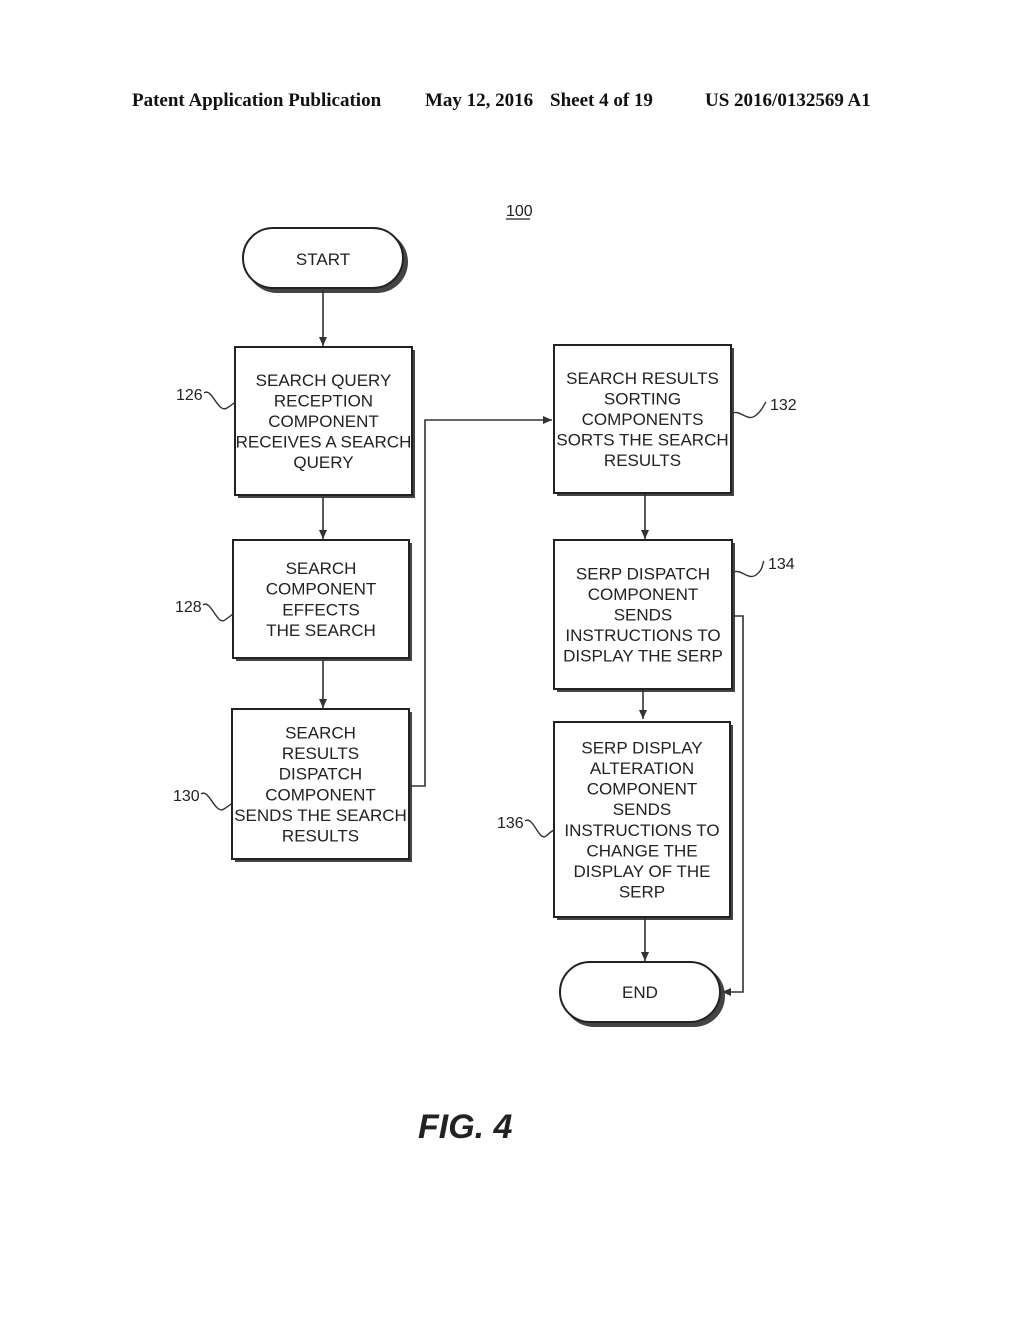  What do you see at coordinates (642, 378) in the screenshot?
I see `step-text-line: SEARCH RESULTS` at bounding box center [642, 378].